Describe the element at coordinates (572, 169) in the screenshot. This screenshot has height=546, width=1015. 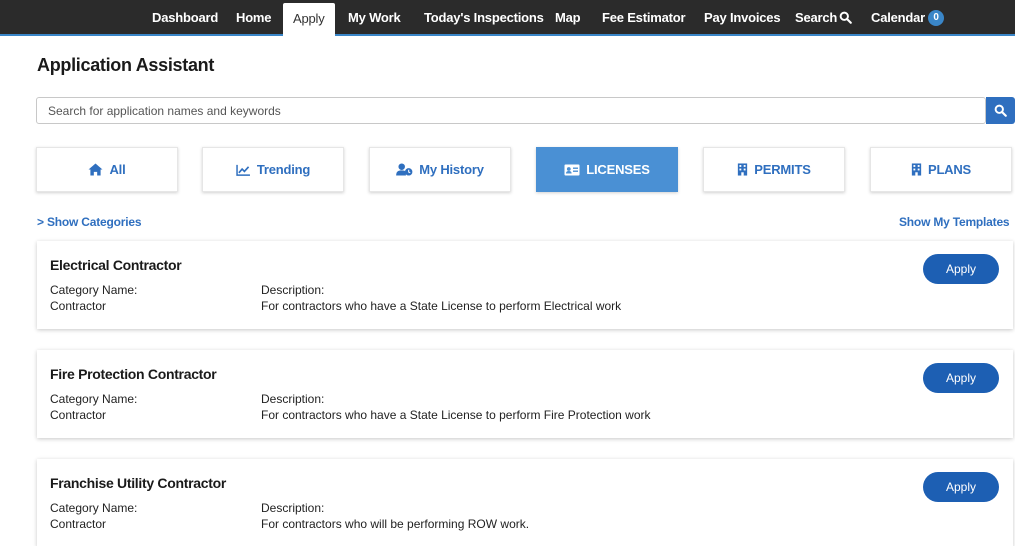
I see `id-card-icon` at that location.